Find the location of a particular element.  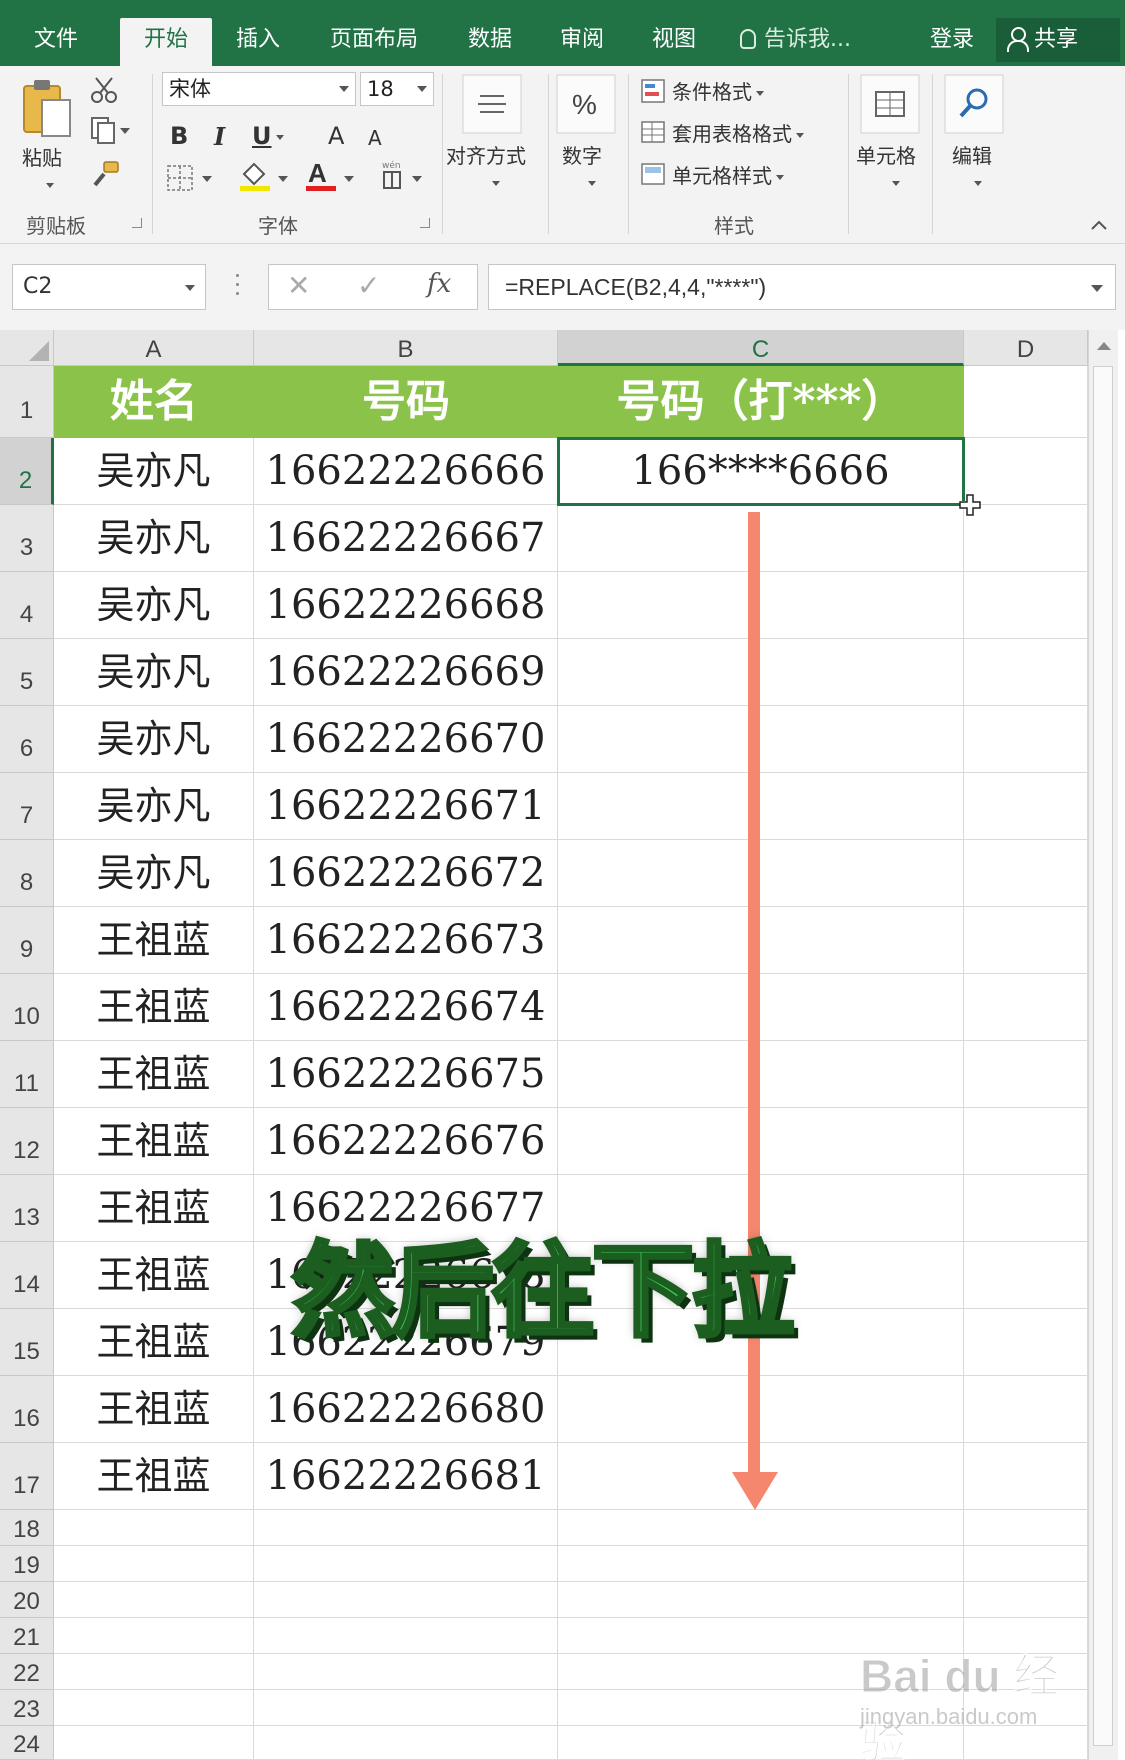

scroll-up-icon is located at coordinates (1104, 346).